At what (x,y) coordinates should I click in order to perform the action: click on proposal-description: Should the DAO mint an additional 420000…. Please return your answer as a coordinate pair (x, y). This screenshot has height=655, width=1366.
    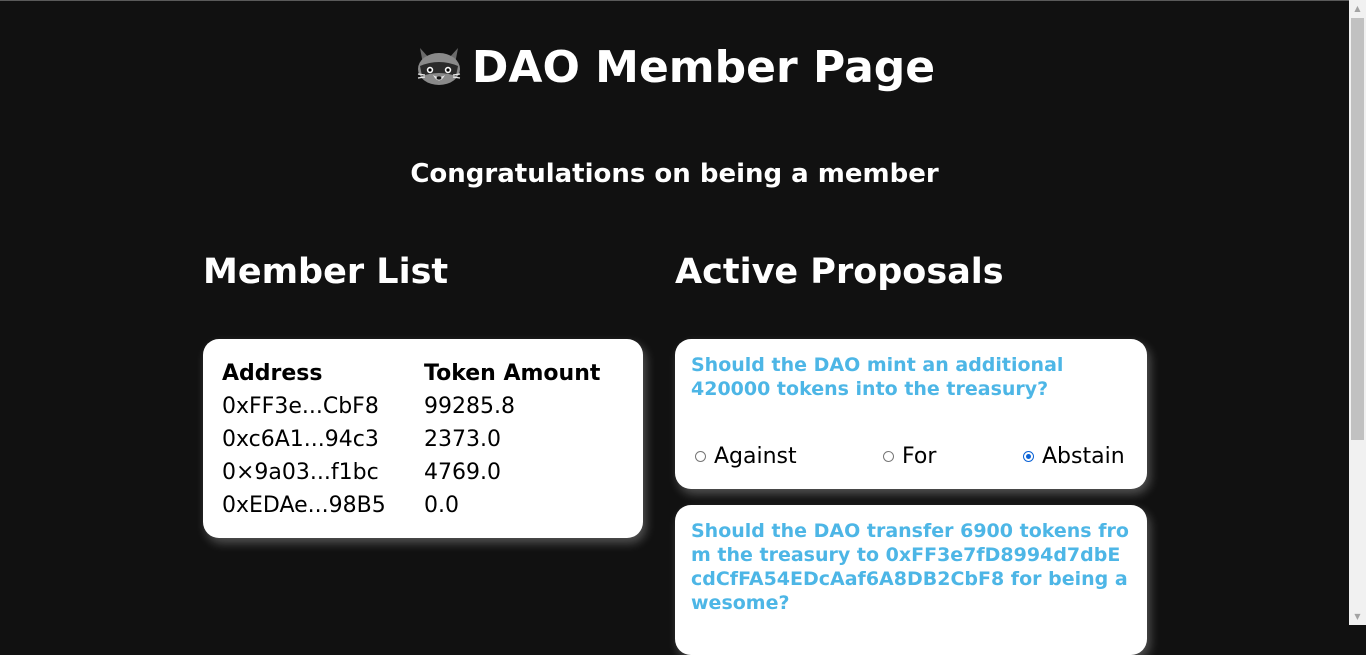
    Looking at the image, I should click on (877, 377).